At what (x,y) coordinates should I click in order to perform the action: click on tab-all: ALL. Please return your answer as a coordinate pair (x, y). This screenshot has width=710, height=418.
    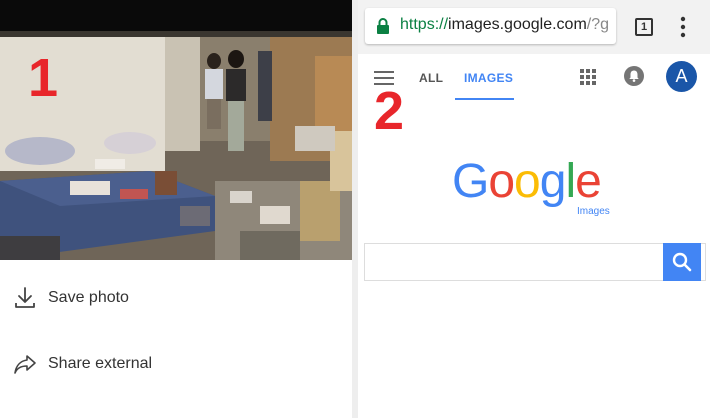
    Looking at the image, I should click on (431, 78).